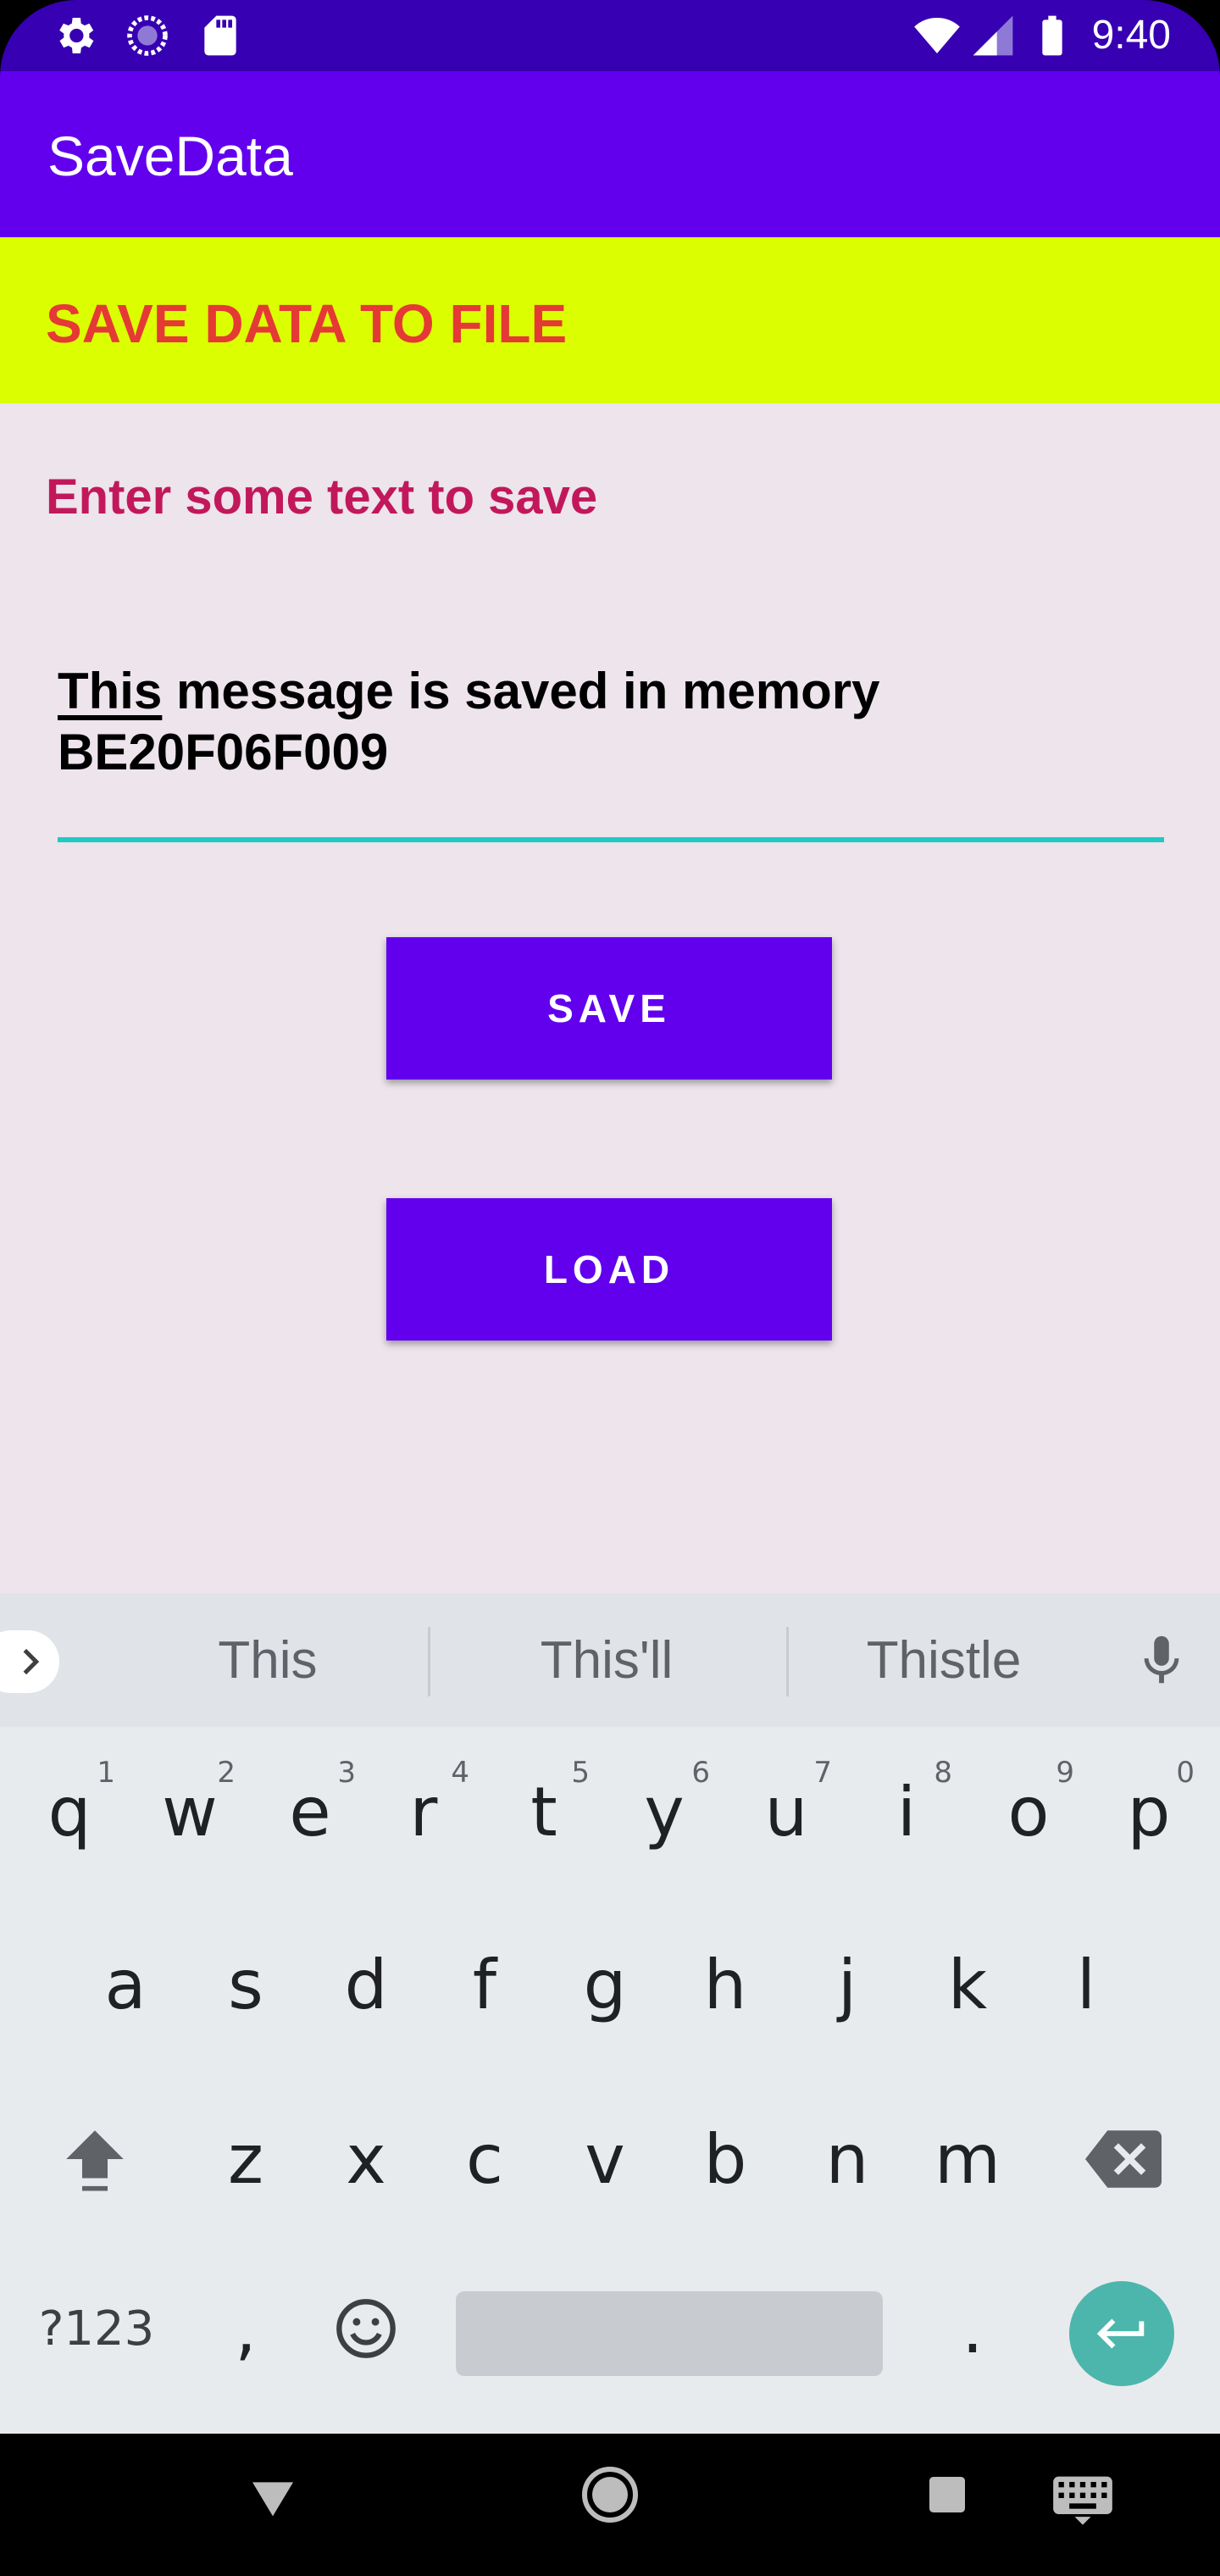  What do you see at coordinates (967, 2159) in the screenshot?
I see `key-m: m` at bounding box center [967, 2159].